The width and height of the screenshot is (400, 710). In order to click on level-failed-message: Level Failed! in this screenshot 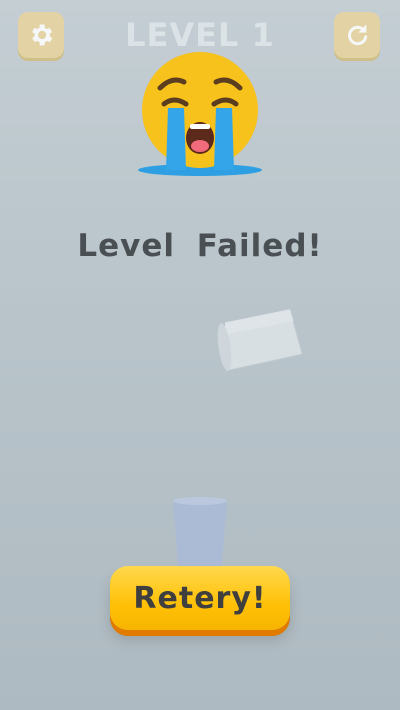, I will do `click(200, 246)`.